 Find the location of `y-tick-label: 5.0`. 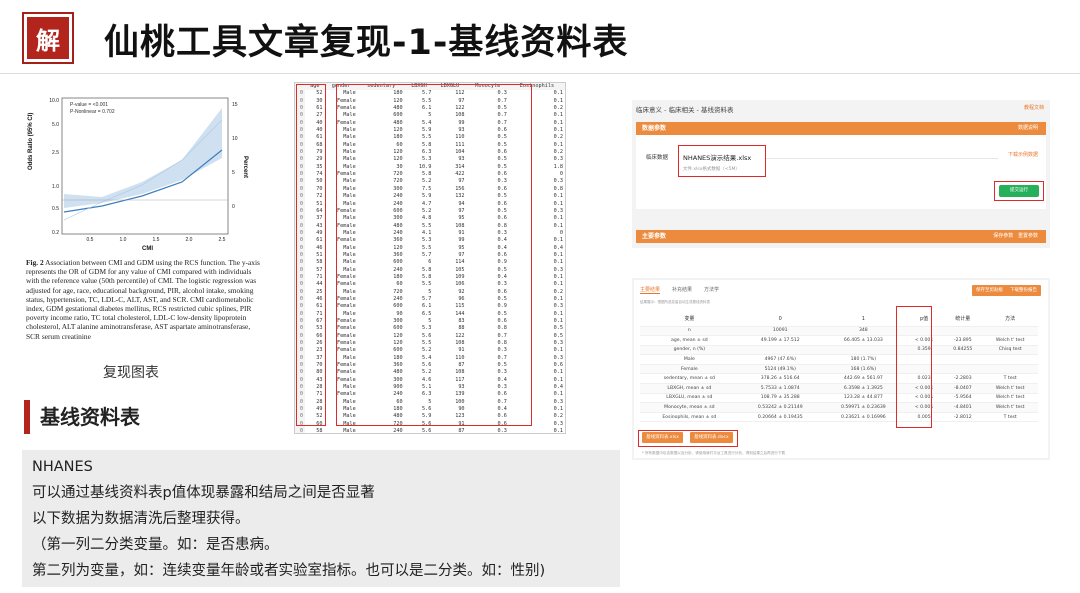

y-tick-label: 5.0 is located at coordinates (55, 125).